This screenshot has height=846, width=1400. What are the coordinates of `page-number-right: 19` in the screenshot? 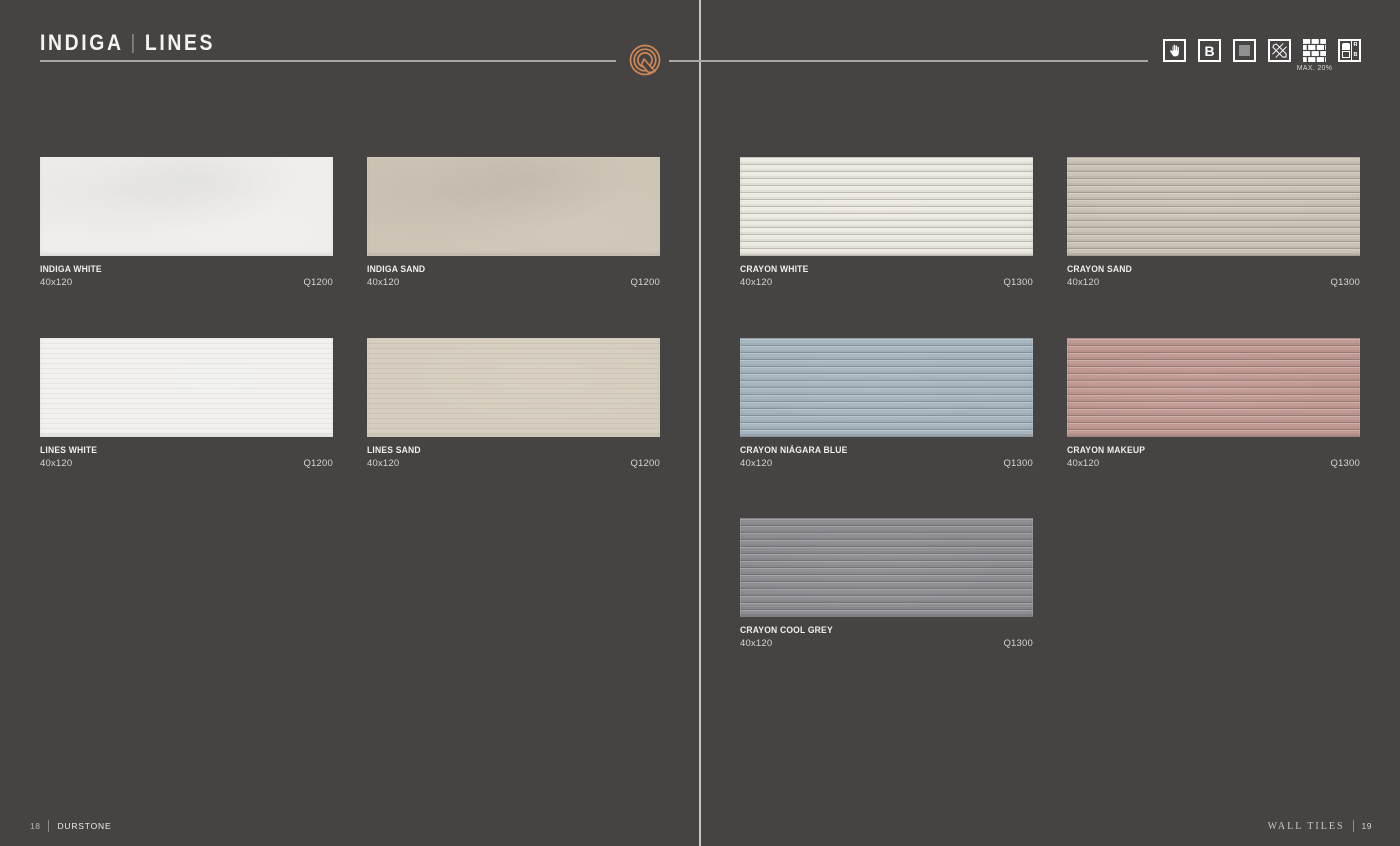 It's located at (1366, 826).